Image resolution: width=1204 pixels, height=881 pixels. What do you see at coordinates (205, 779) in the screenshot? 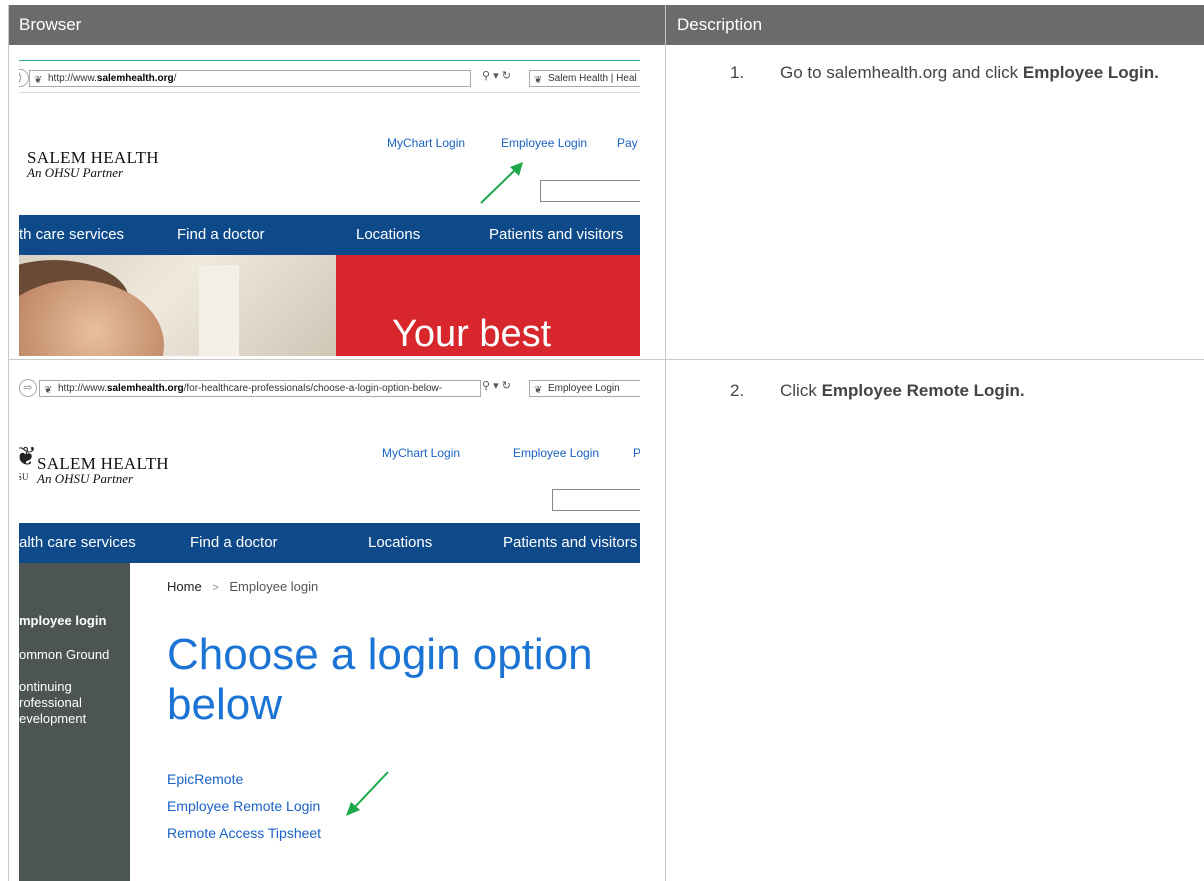
I see `epicremote-link: EpicRemote` at bounding box center [205, 779].